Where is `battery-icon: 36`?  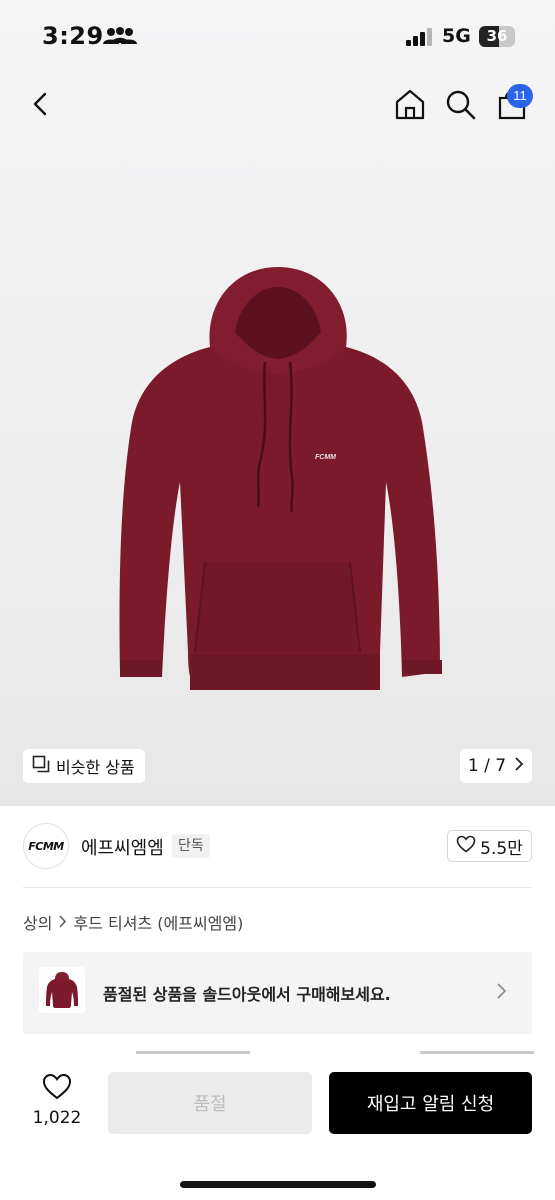
battery-icon: 36 is located at coordinates (497, 36).